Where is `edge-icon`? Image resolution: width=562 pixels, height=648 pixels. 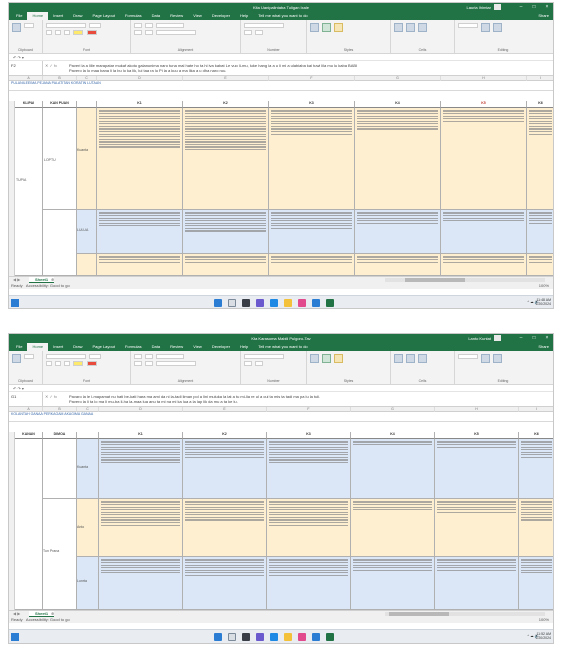 edge-icon is located at coordinates (274, 303).